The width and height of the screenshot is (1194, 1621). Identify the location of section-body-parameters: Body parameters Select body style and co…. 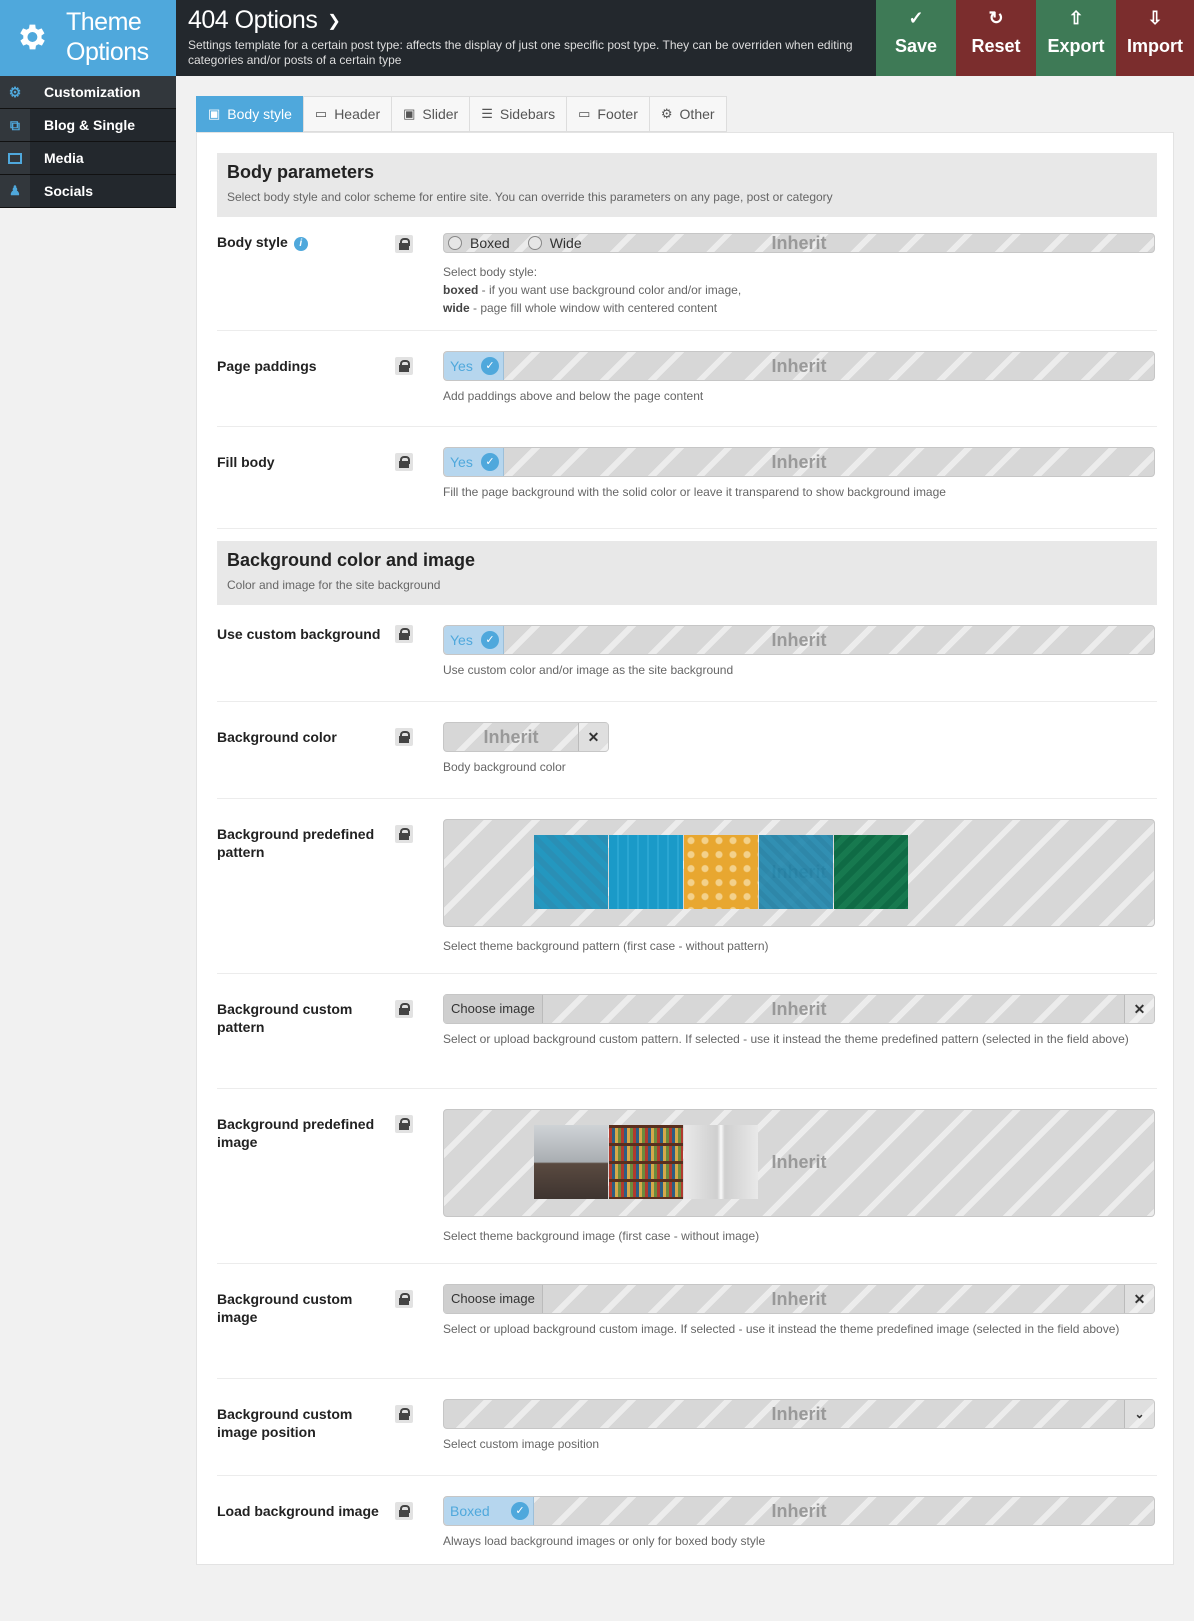
(687, 185).